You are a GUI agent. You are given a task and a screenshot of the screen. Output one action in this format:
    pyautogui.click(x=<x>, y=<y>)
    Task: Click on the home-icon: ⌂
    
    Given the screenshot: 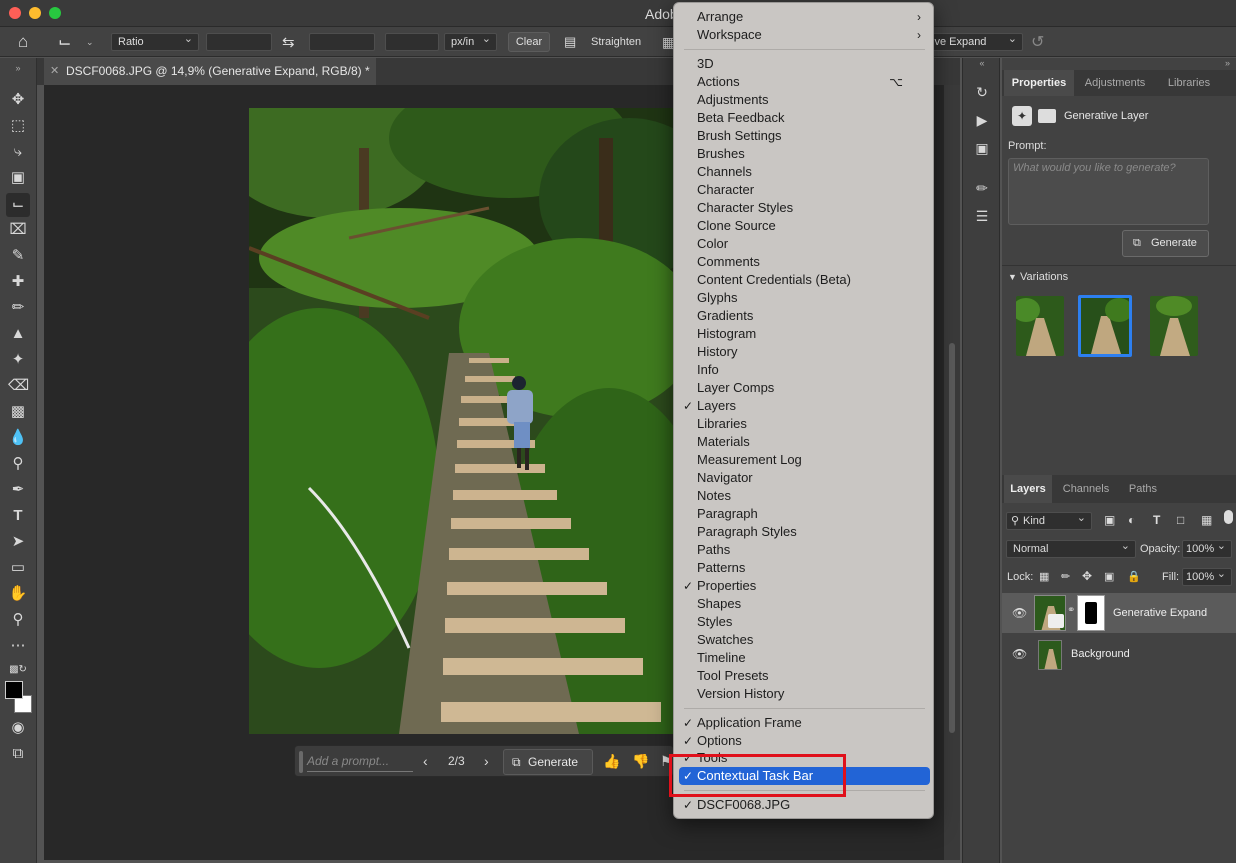 What is the action you would take?
    pyautogui.click(x=23, y=42)
    